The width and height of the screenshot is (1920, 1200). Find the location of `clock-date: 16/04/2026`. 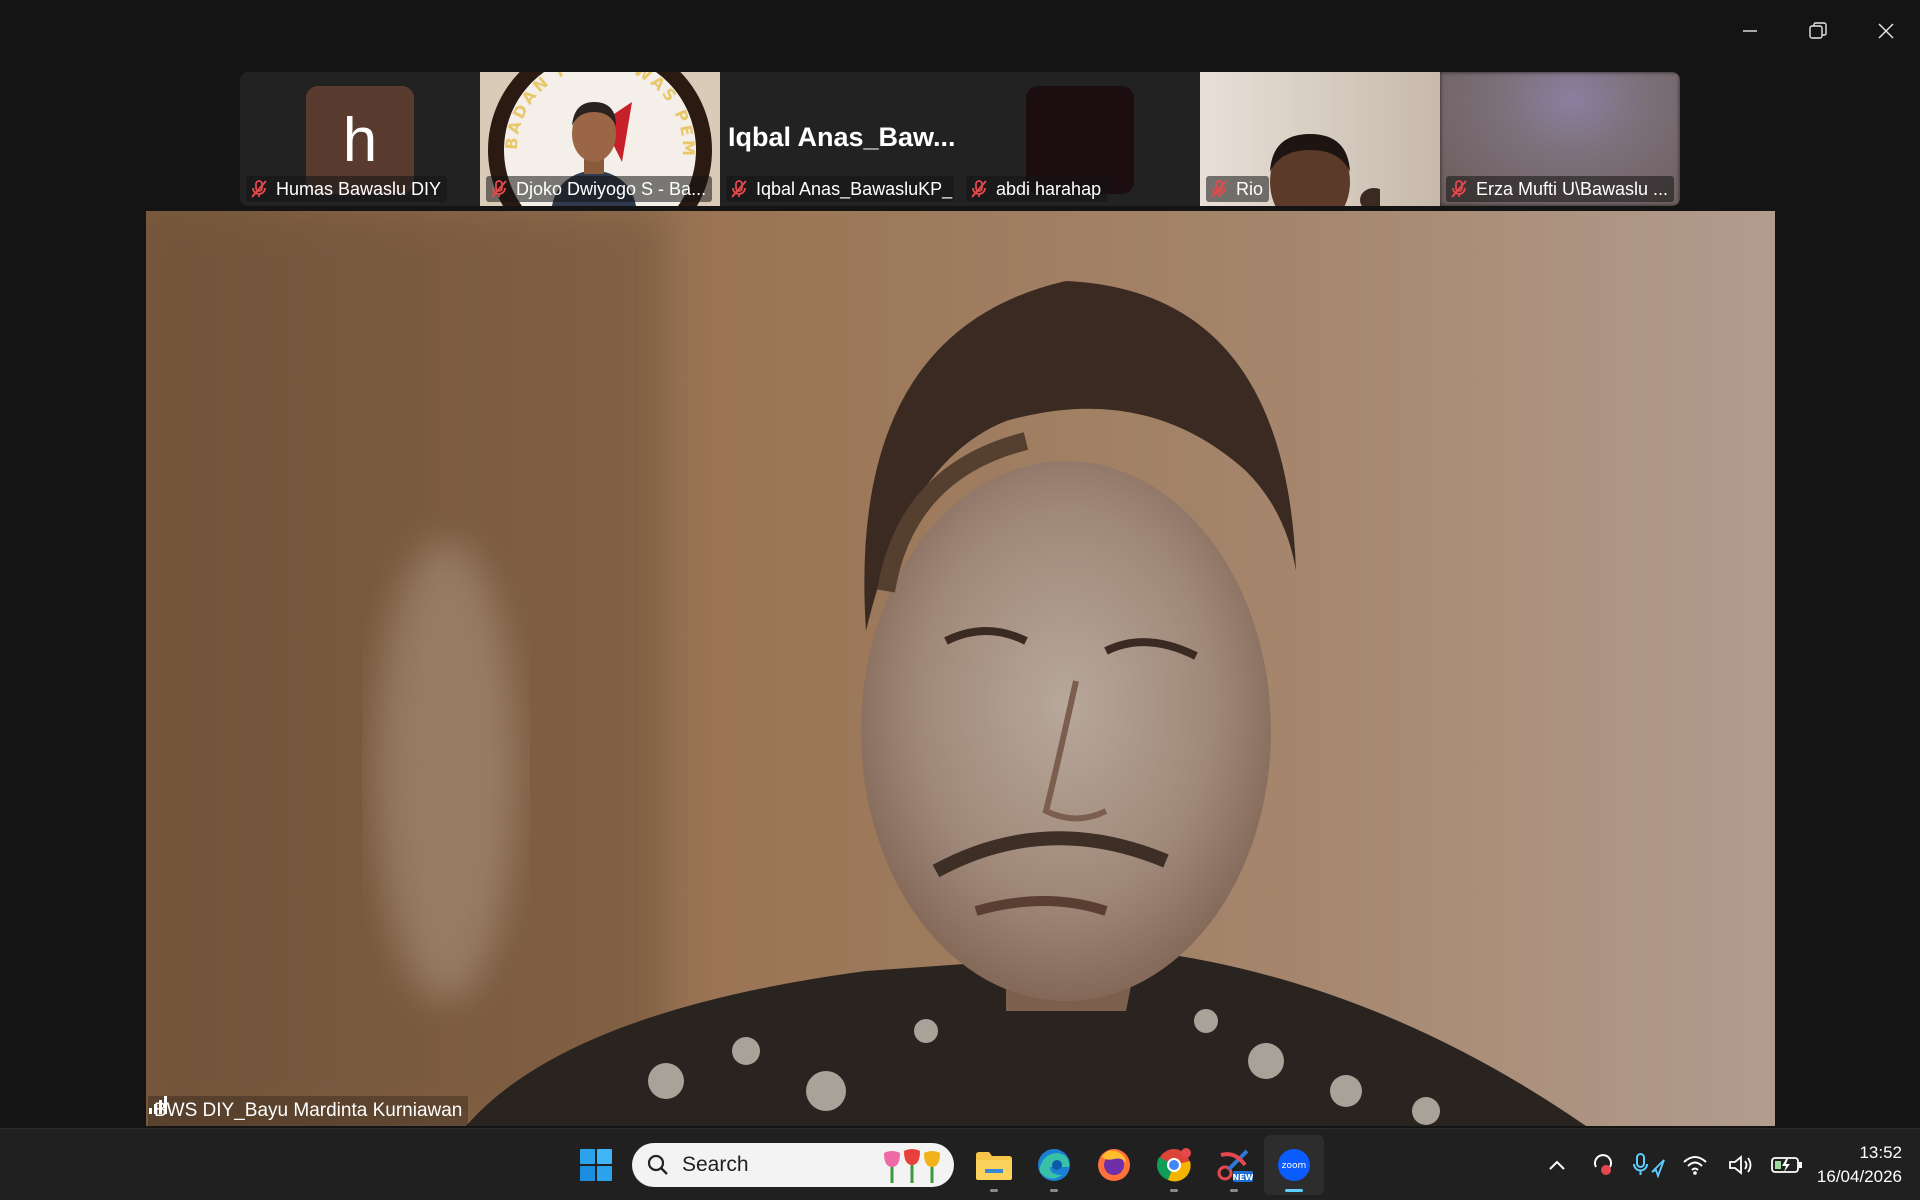

clock-date: 16/04/2026 is located at coordinates (1859, 1176).